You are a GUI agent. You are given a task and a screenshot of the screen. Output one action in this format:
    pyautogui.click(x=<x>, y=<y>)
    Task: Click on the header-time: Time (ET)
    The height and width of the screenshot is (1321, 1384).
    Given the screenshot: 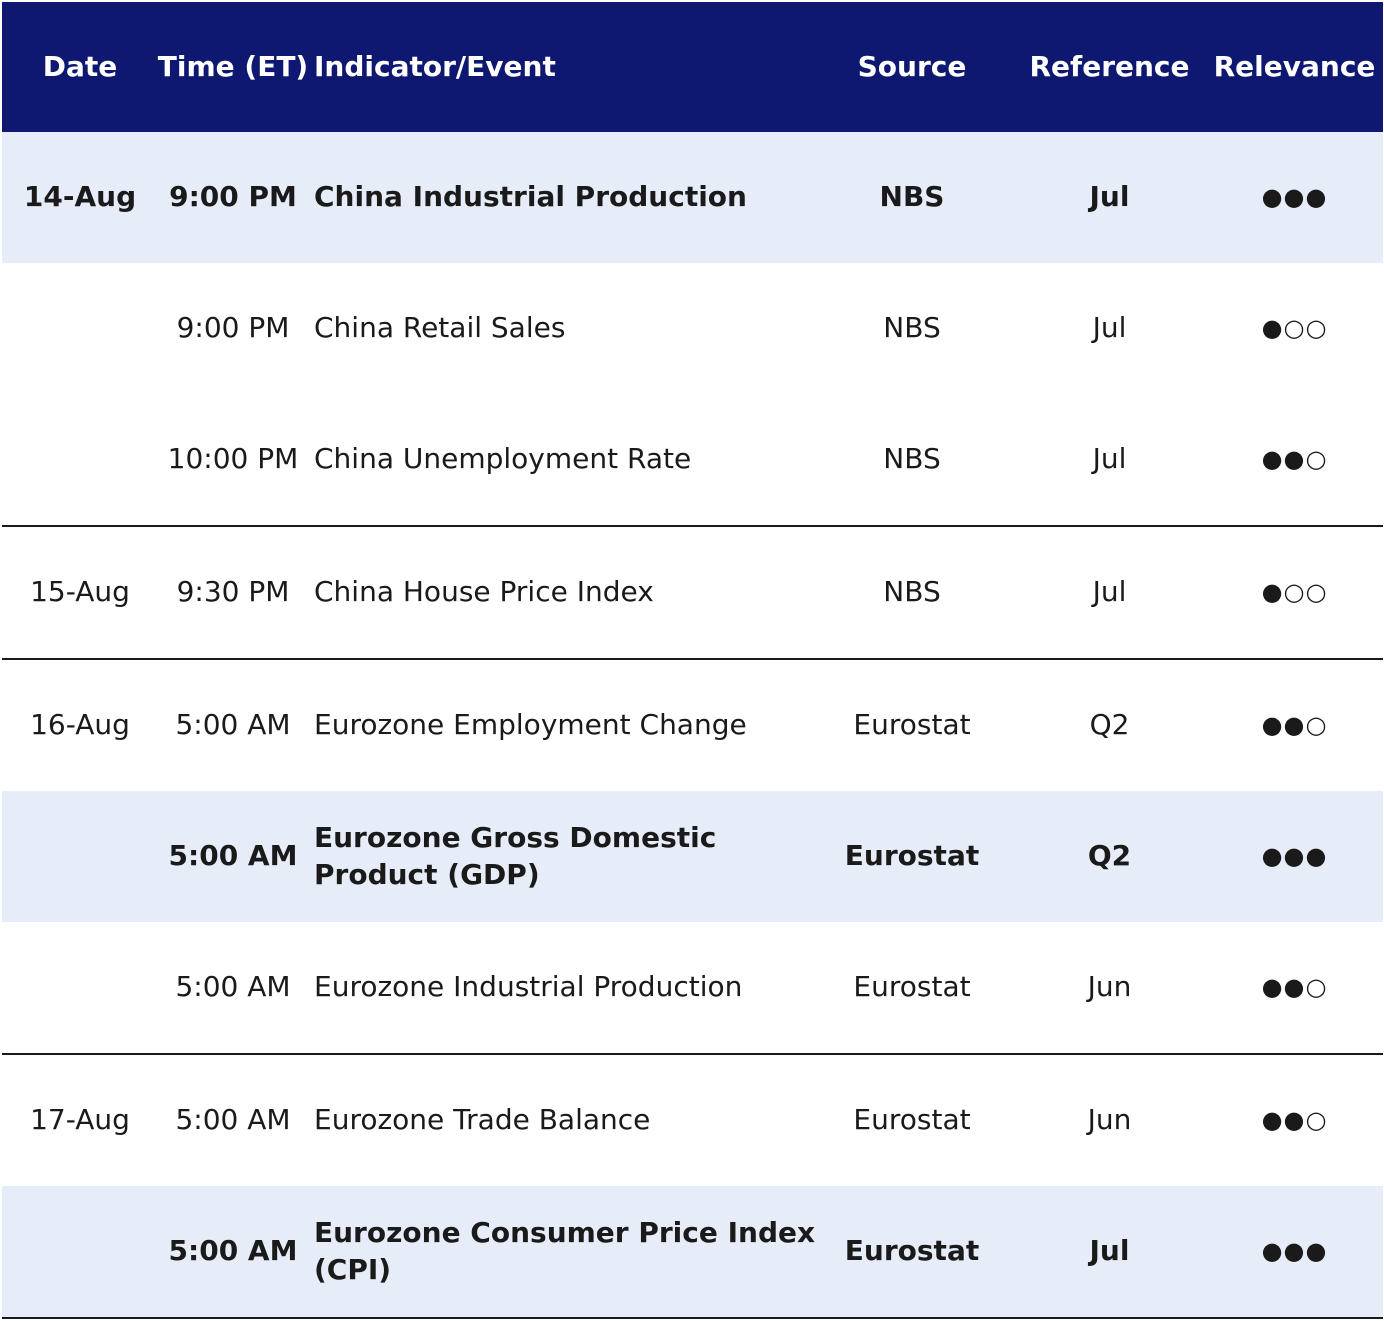 What is the action you would take?
    pyautogui.click(x=233, y=66)
    